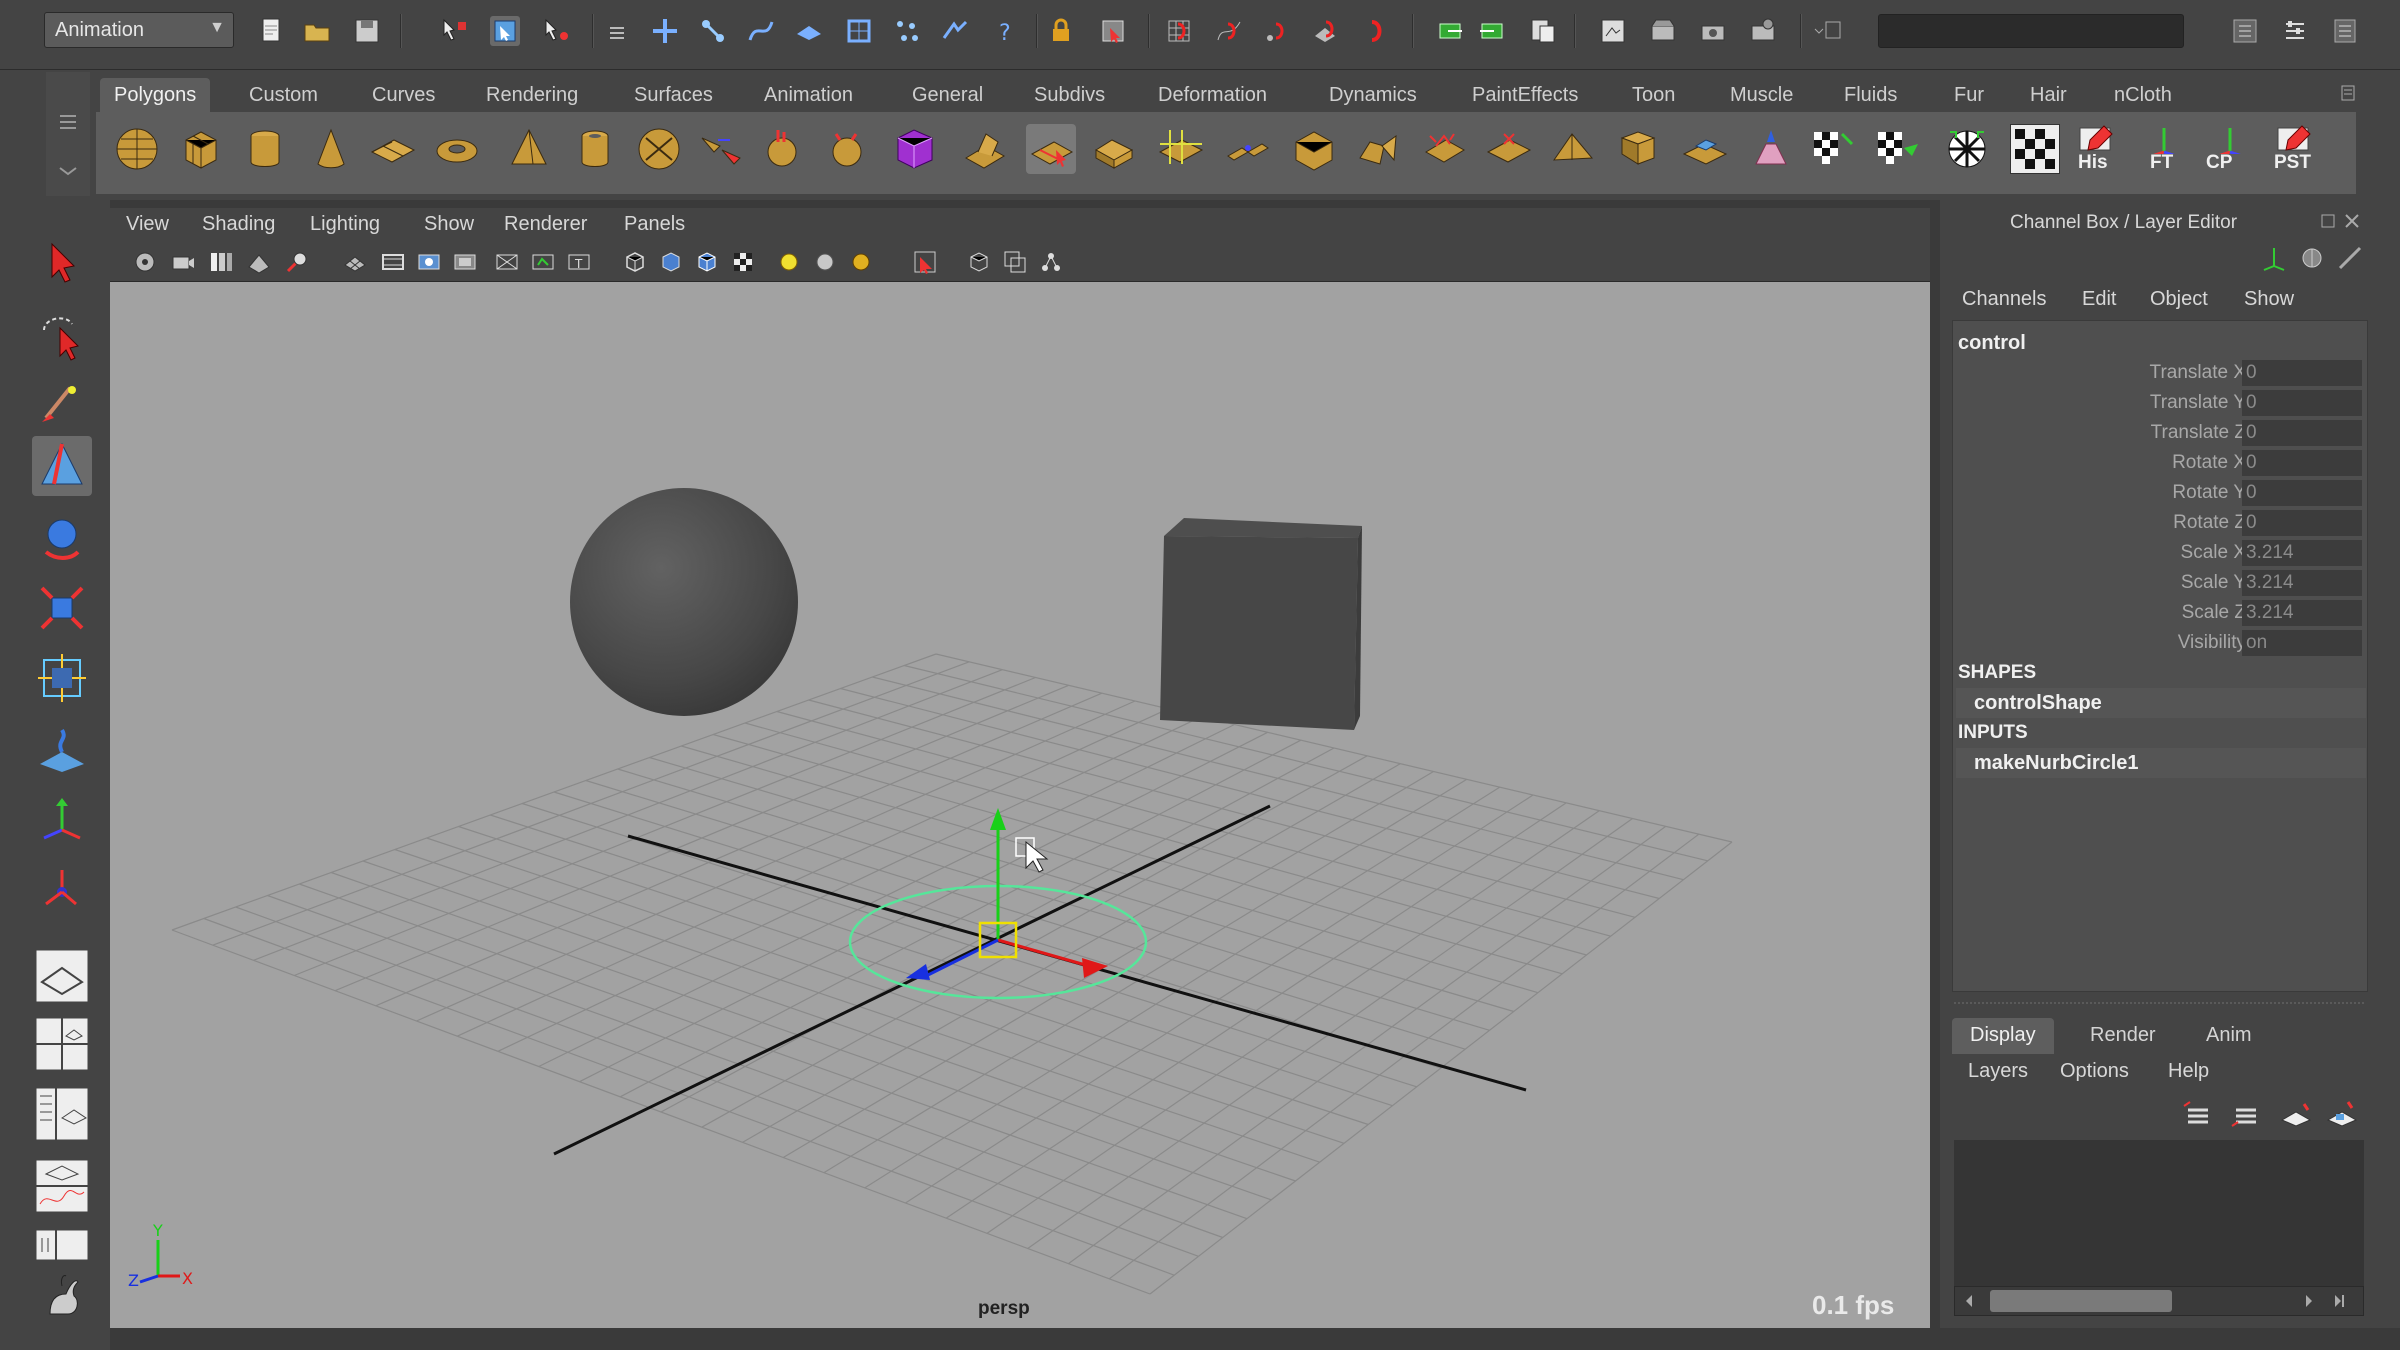 The image size is (2400, 1350). I want to click on uv-checker-icon, so click(1835, 149).